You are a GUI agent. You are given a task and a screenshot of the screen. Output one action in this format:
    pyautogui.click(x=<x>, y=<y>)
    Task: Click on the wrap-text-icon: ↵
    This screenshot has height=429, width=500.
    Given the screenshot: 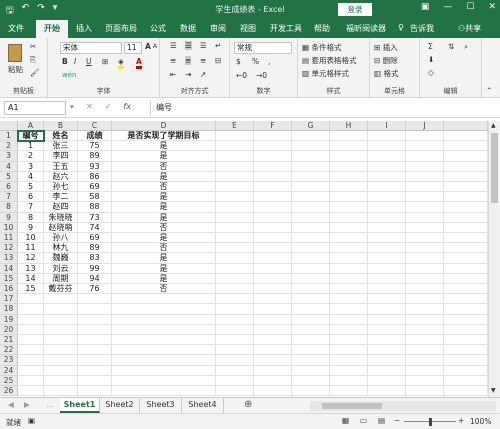 What is the action you would take?
    pyautogui.click(x=218, y=45)
    